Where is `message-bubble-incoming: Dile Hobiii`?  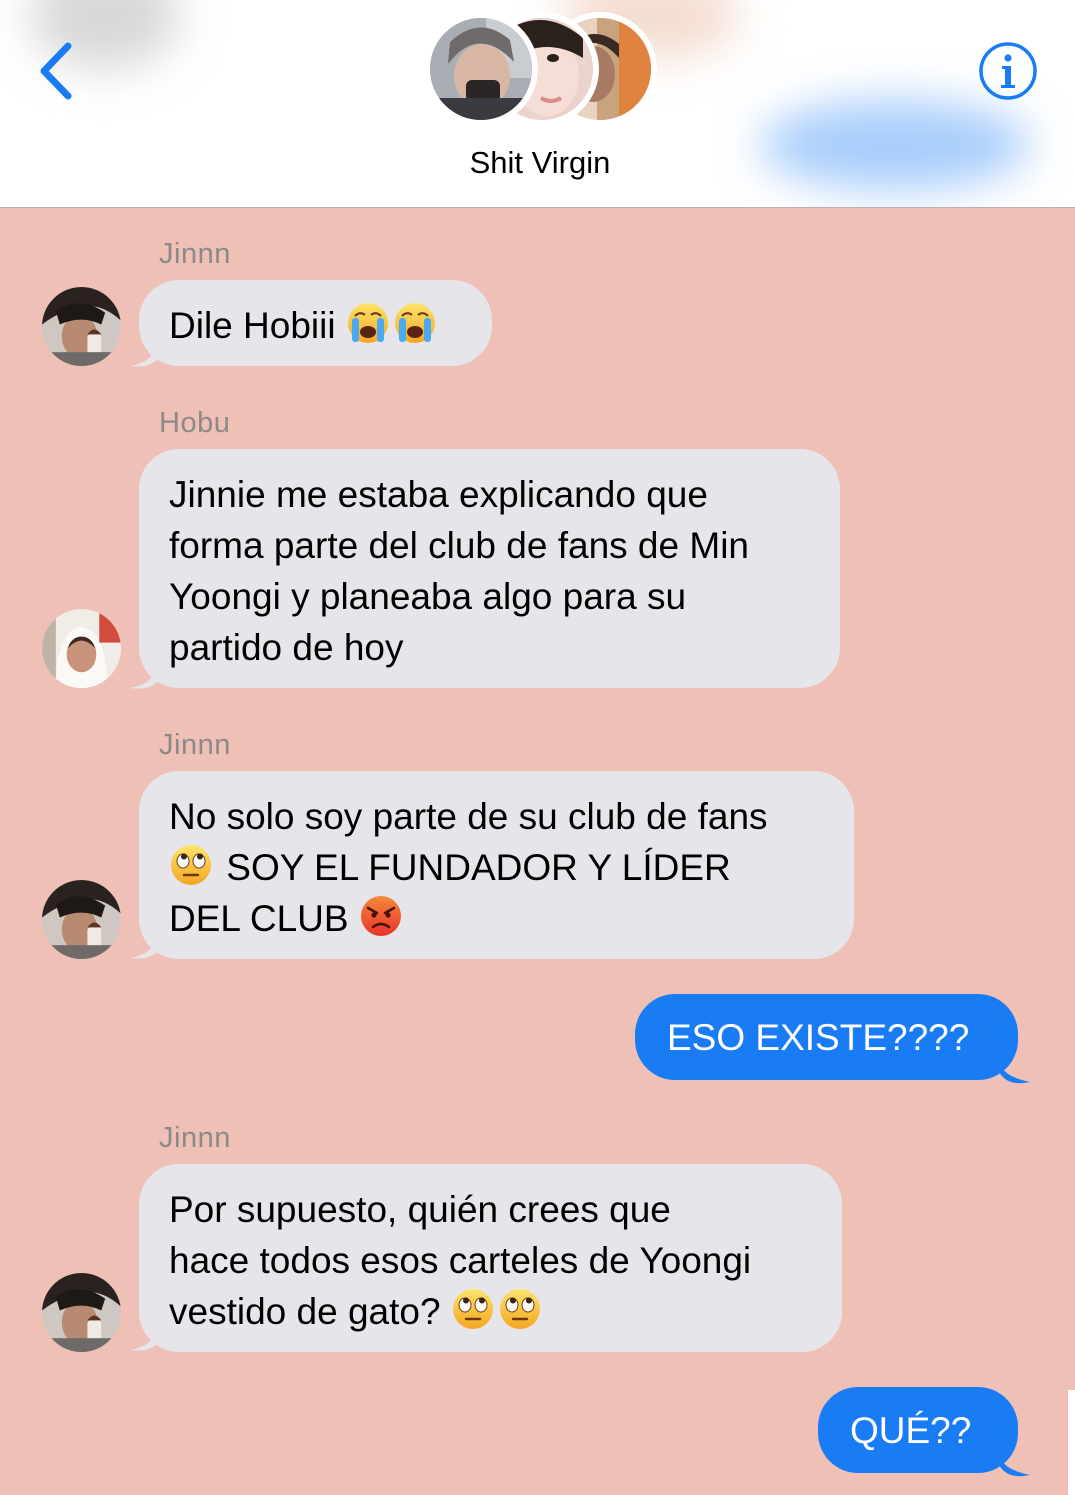 message-bubble-incoming: Dile Hobiii is located at coordinates (315, 323).